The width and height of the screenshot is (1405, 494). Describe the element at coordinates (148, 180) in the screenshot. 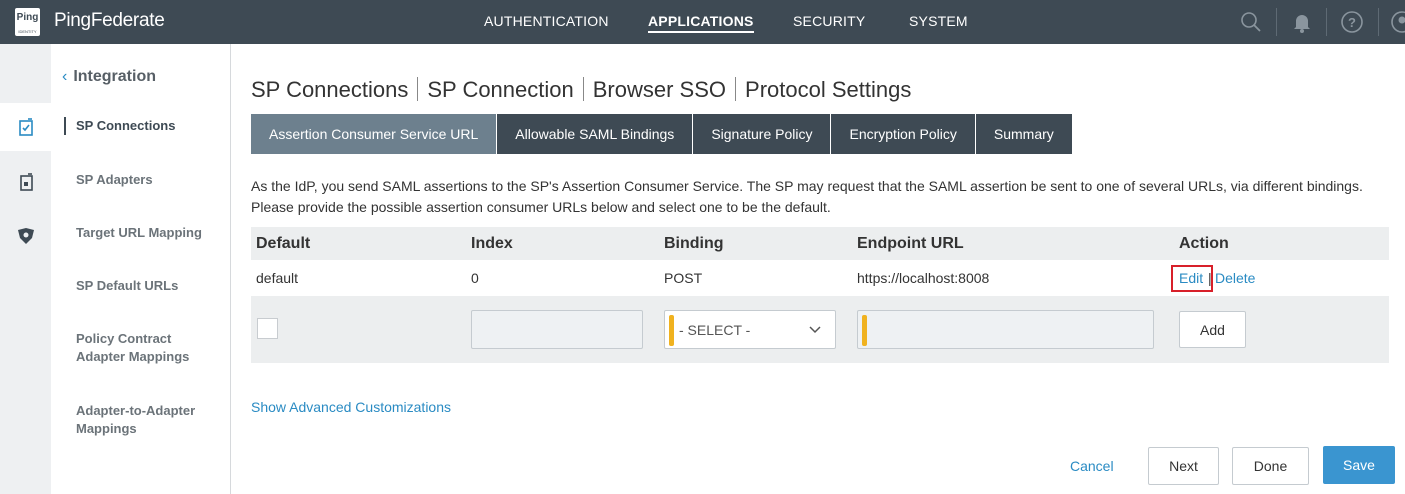

I see `sidebar-item-sp-adapters: SP Adapters` at that location.